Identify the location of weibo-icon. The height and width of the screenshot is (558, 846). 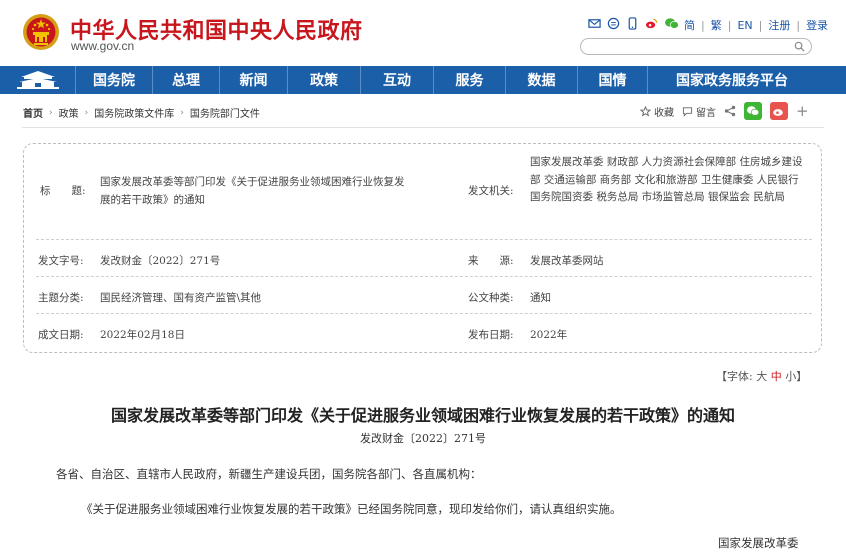
(651, 23).